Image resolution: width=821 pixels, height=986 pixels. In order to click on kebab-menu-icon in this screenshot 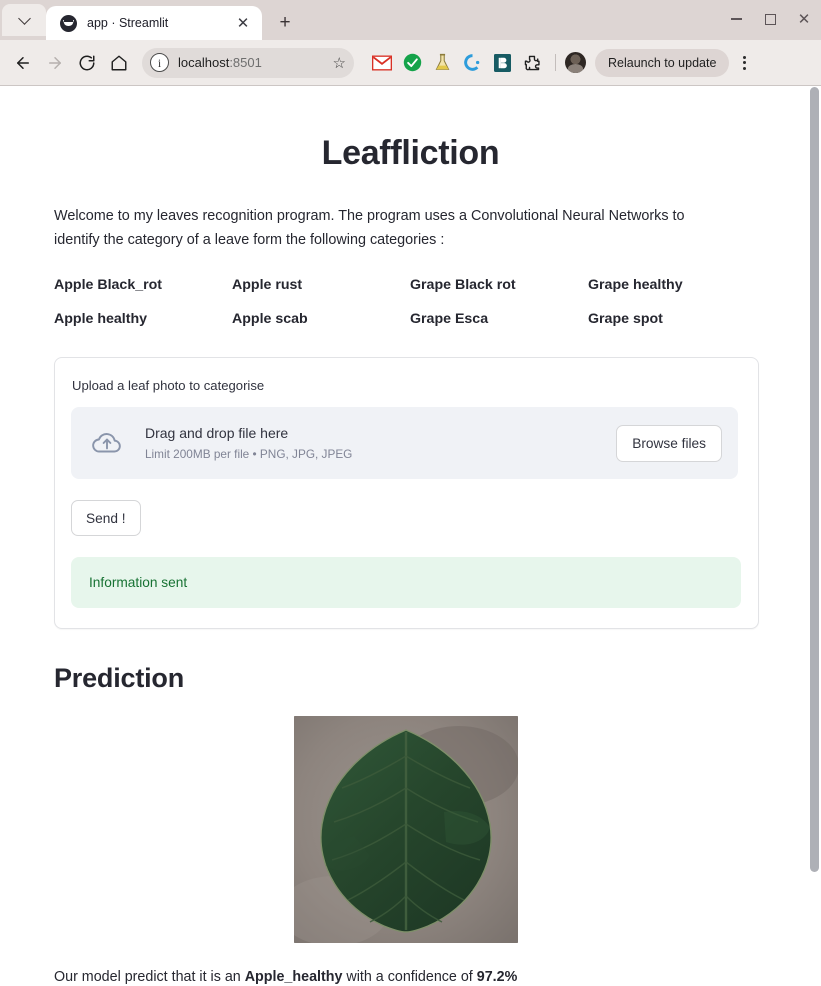, I will do `click(744, 63)`.